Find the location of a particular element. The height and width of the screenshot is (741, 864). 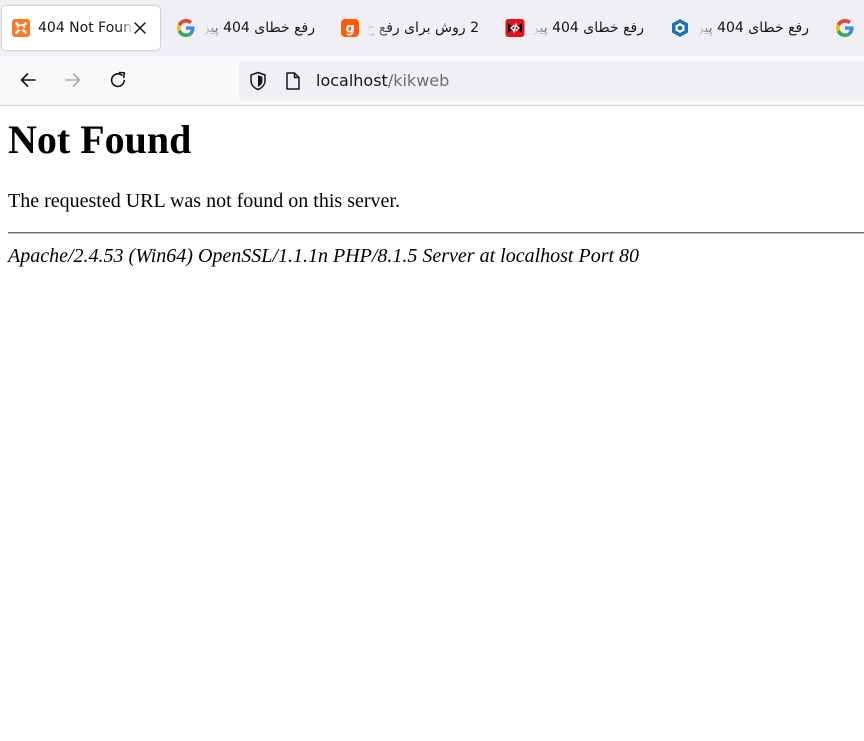

divider is located at coordinates (436, 233).